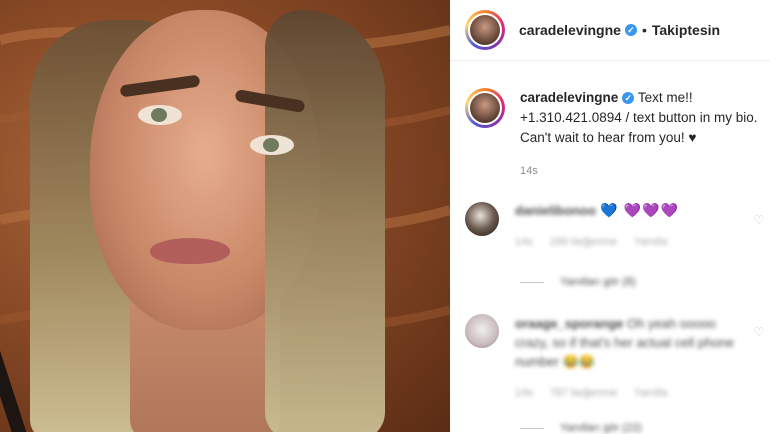 The width and height of the screenshot is (770, 434). I want to click on view-replies: Yanıtları gör (8), so click(578, 282).